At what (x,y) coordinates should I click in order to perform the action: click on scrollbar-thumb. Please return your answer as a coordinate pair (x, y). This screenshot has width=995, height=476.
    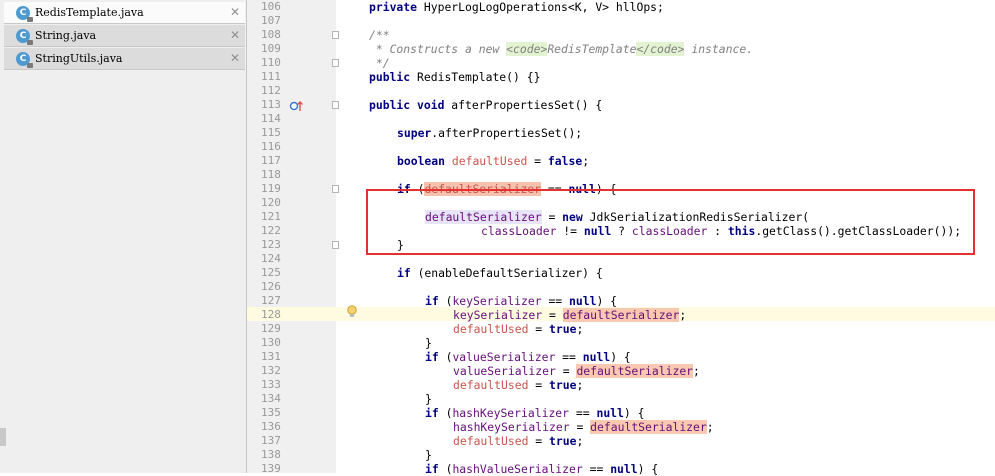
    Looking at the image, I should click on (3, 437).